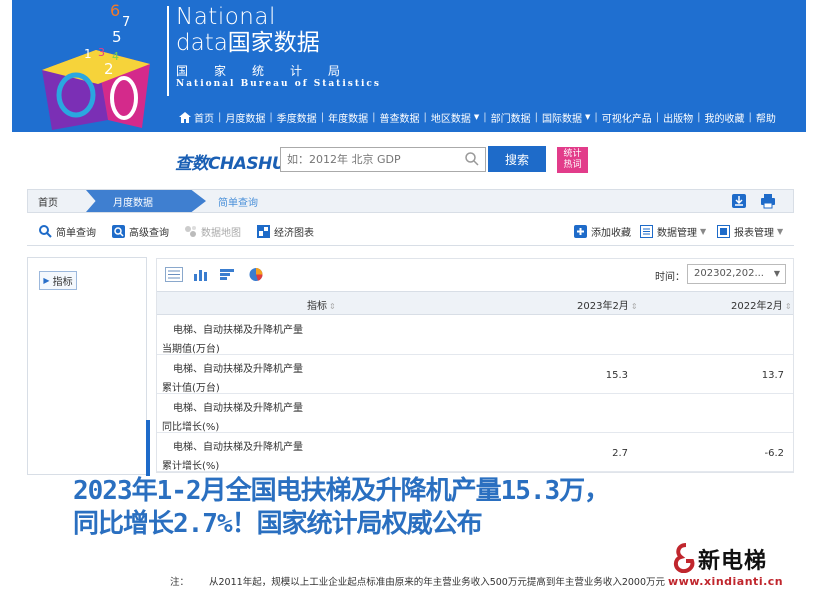  I want to click on nav-item-annual: 年度数据, so click(348, 117).